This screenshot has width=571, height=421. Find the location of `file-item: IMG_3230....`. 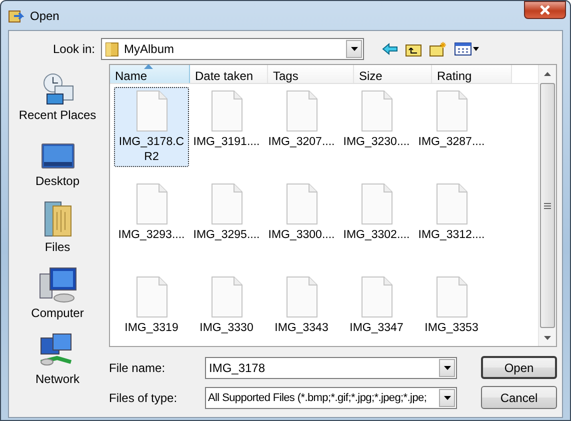

file-item: IMG_3230.... is located at coordinates (376, 119).